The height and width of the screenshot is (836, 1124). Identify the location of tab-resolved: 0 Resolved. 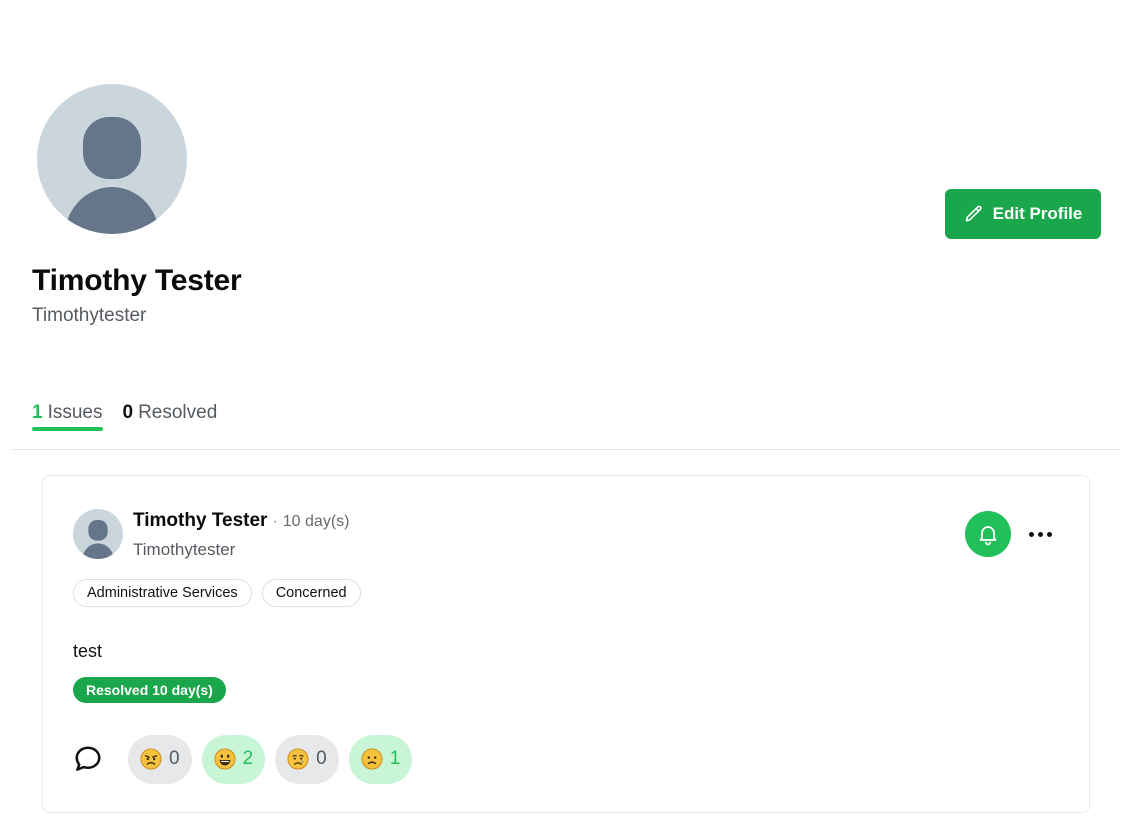
(170, 416).